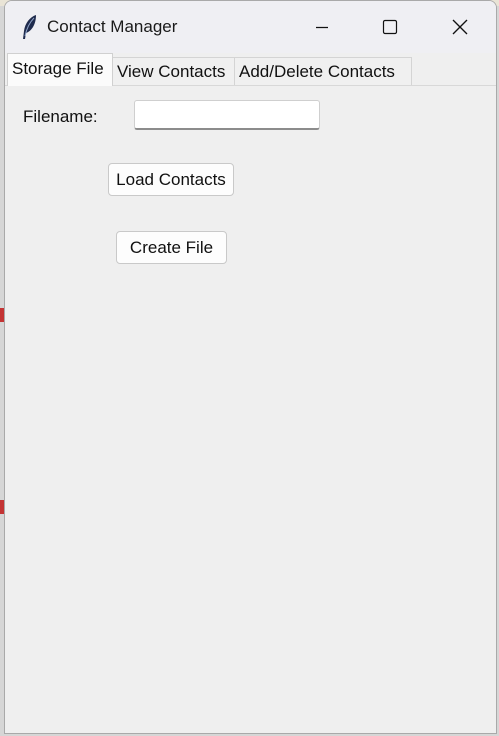 This screenshot has height=736, width=499. Describe the element at coordinates (171, 247) in the screenshot. I see `create-file-button: Create File` at that location.